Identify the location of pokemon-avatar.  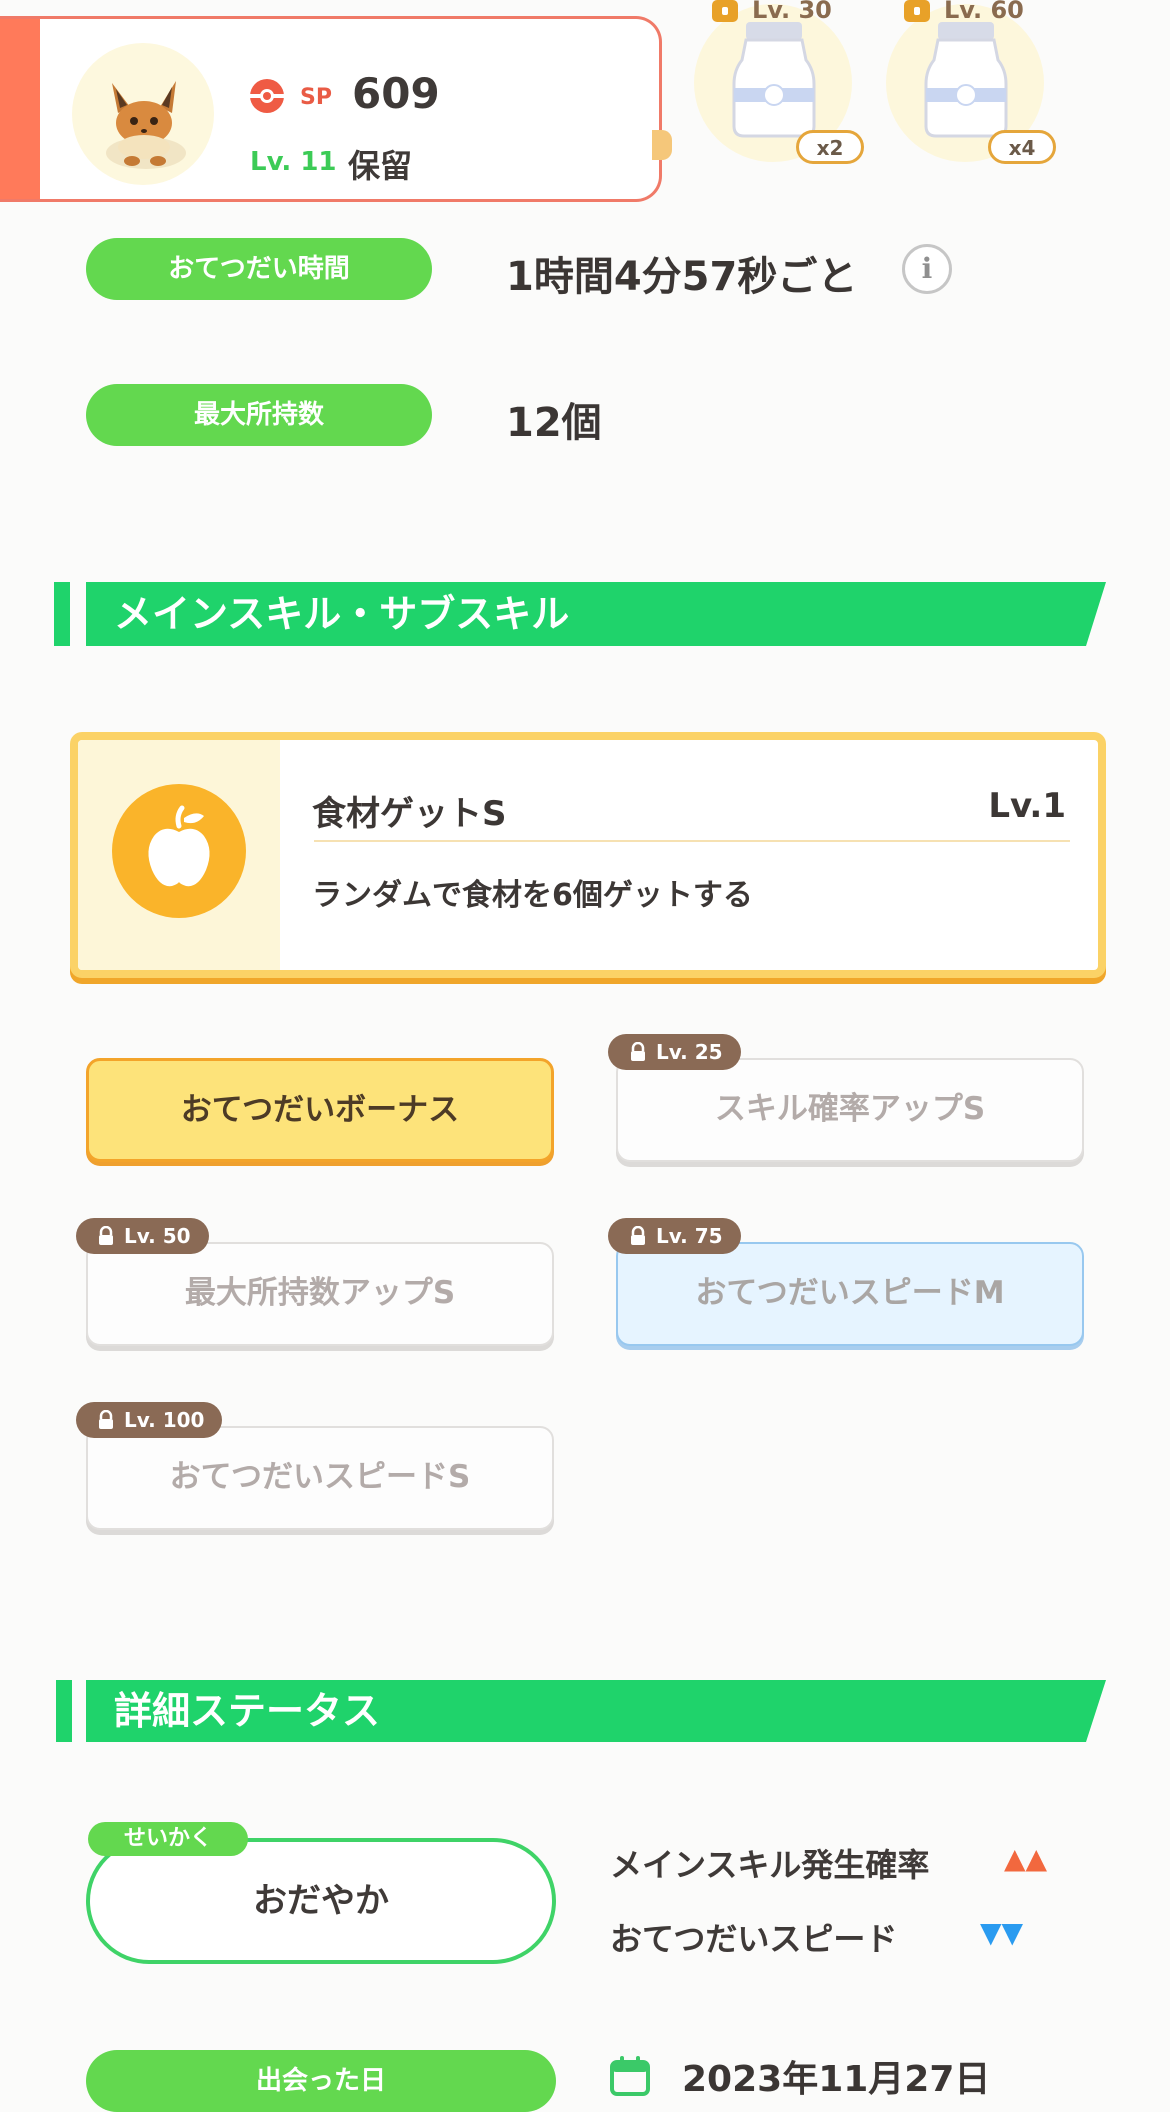
(143, 114).